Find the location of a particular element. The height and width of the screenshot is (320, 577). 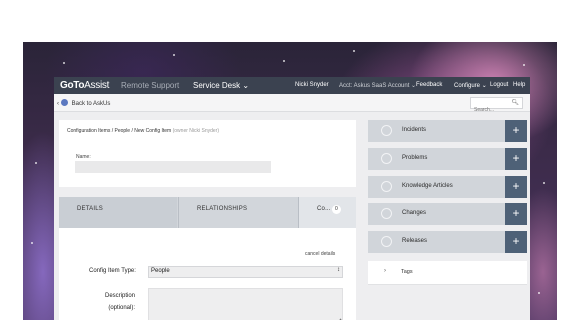

comments-count-badge: 0 is located at coordinates (336, 209).